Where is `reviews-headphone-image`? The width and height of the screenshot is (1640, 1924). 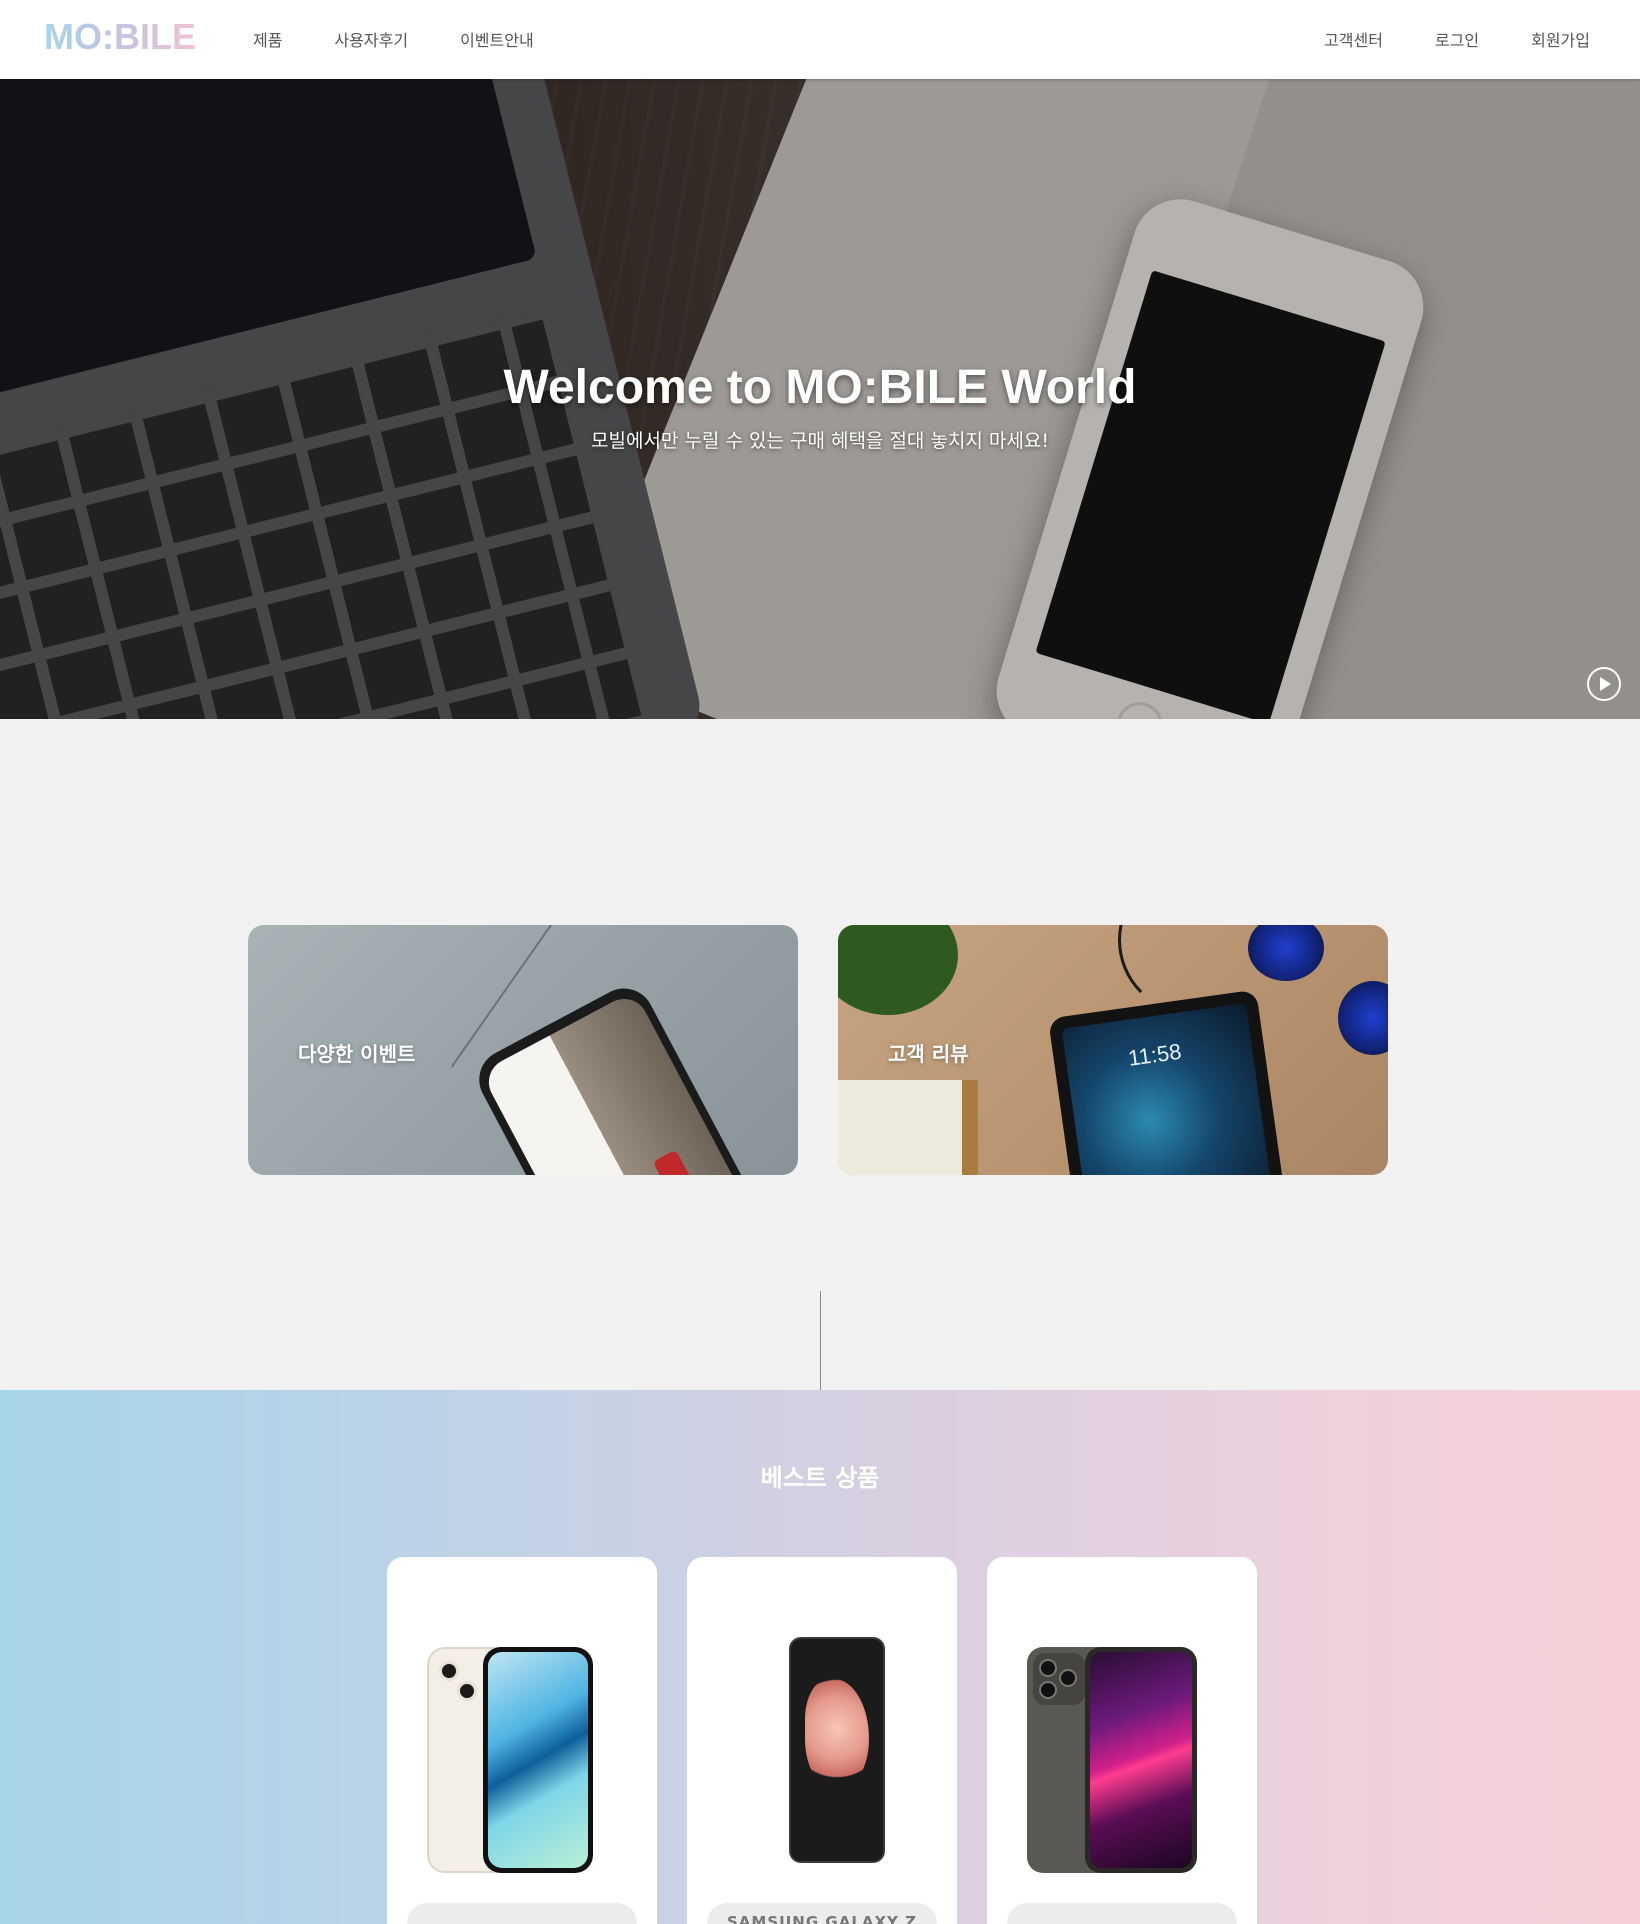 reviews-headphone-image is located at coordinates (1363, 1018).